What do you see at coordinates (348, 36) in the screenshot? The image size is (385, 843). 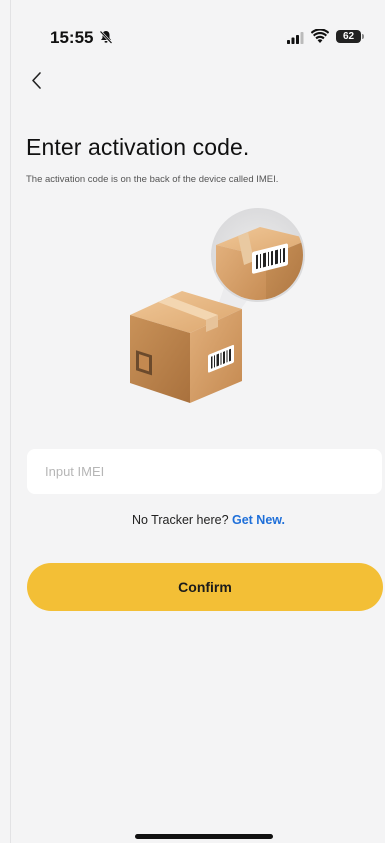 I see `battery-icon: 62` at bounding box center [348, 36].